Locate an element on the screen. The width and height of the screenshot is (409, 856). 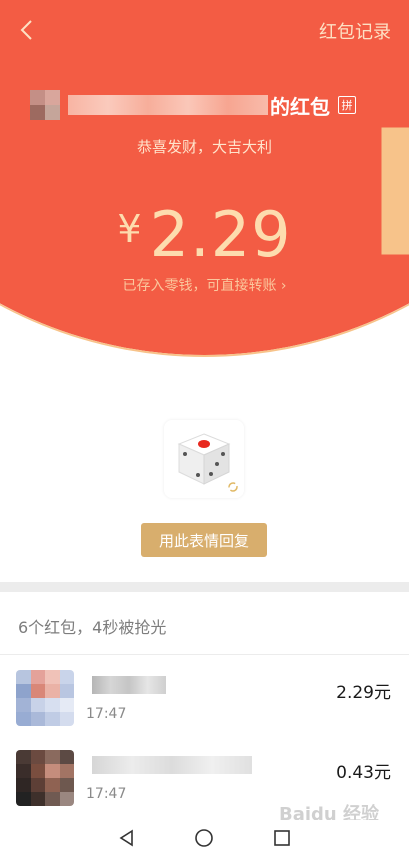
triangle-back-icon is located at coordinates (126, 838).